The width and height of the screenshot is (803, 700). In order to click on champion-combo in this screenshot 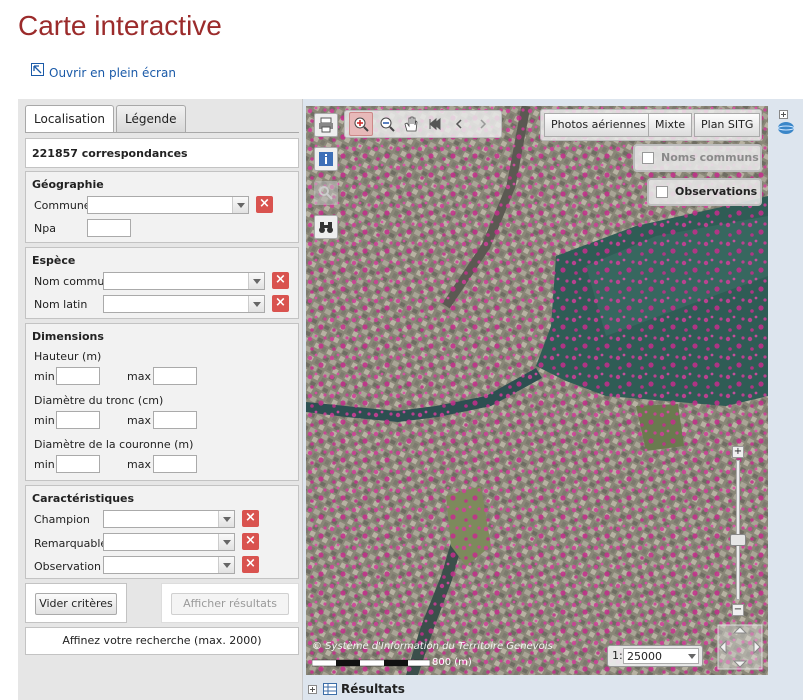, I will do `click(169, 519)`.